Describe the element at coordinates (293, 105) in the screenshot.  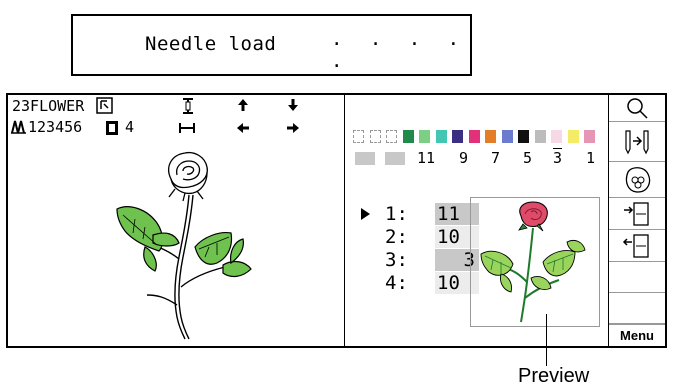
I see `move-down-icon` at that location.